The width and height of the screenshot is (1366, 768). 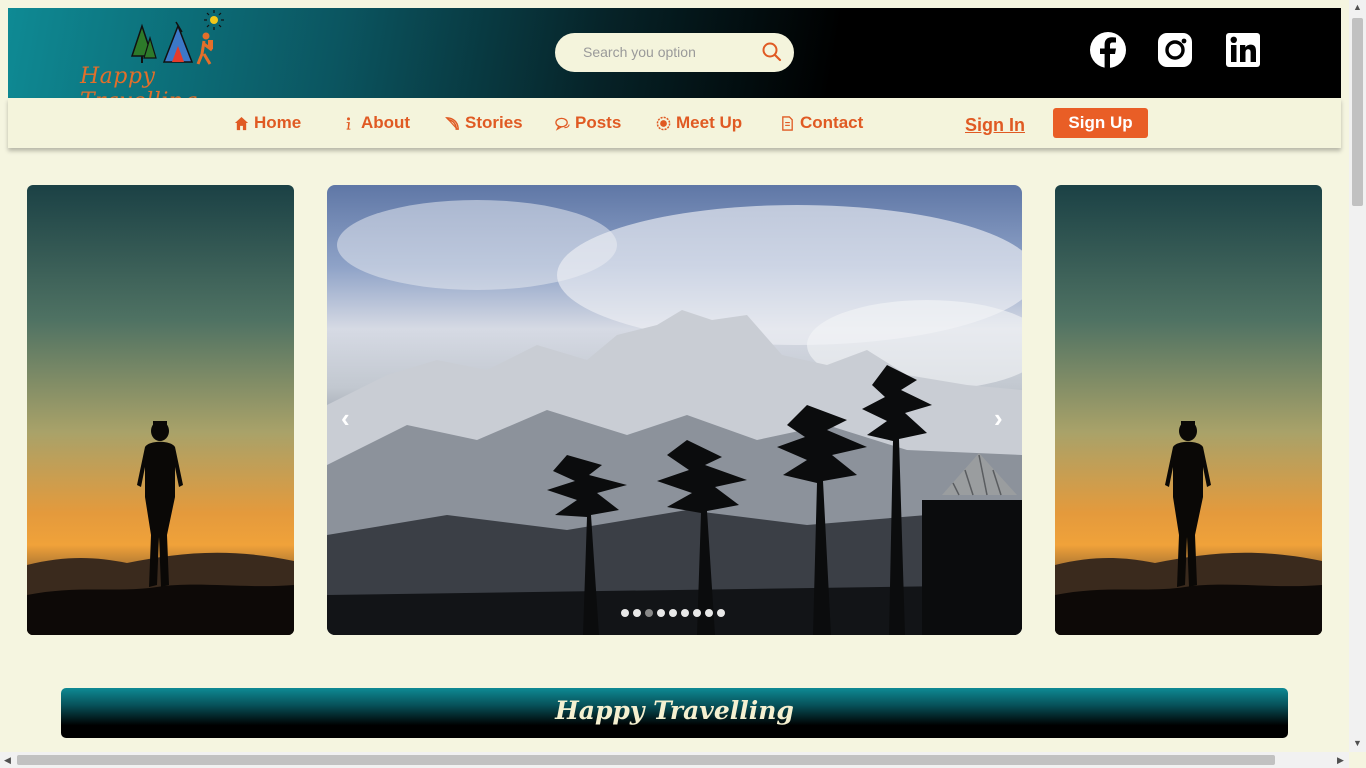 I want to click on horizontal-scroll-thumb, so click(x=646, y=760).